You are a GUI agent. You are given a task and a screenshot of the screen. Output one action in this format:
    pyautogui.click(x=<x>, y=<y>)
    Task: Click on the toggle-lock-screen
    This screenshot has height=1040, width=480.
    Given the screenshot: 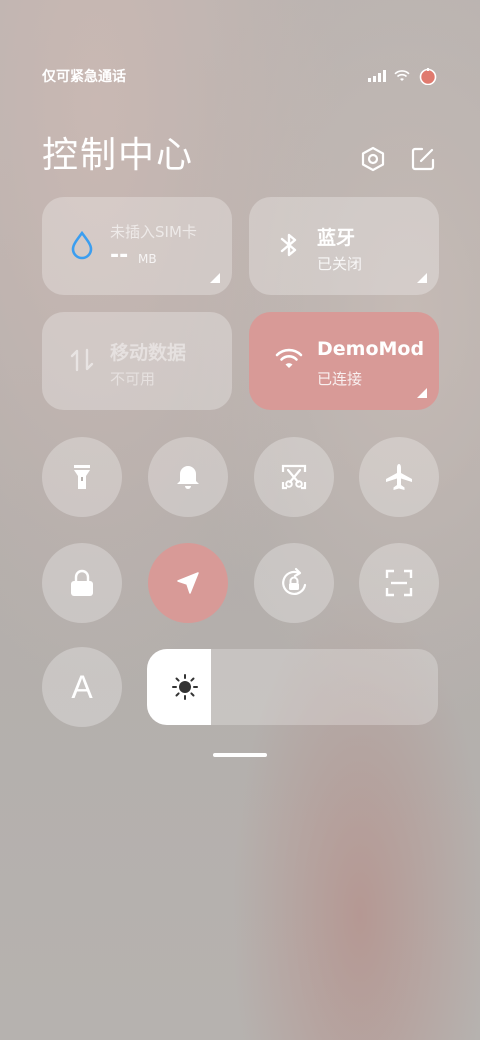 What is the action you would take?
    pyautogui.click(x=82, y=583)
    